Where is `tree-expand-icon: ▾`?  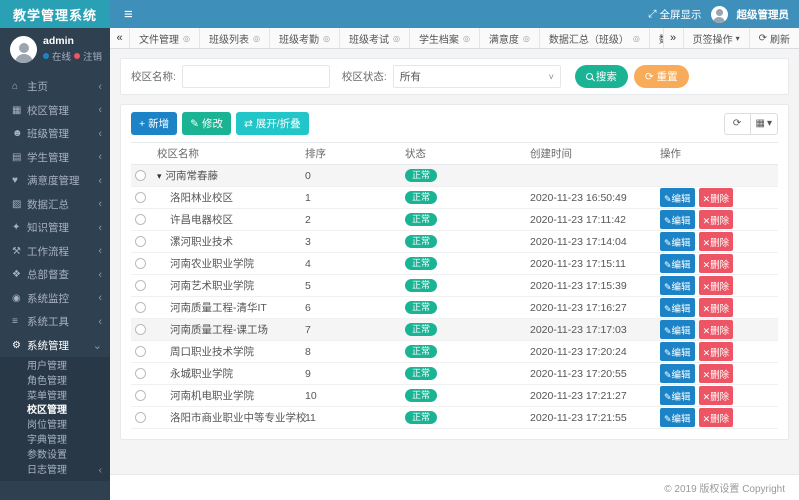
tree-expand-icon: ▾ is located at coordinates (159, 176).